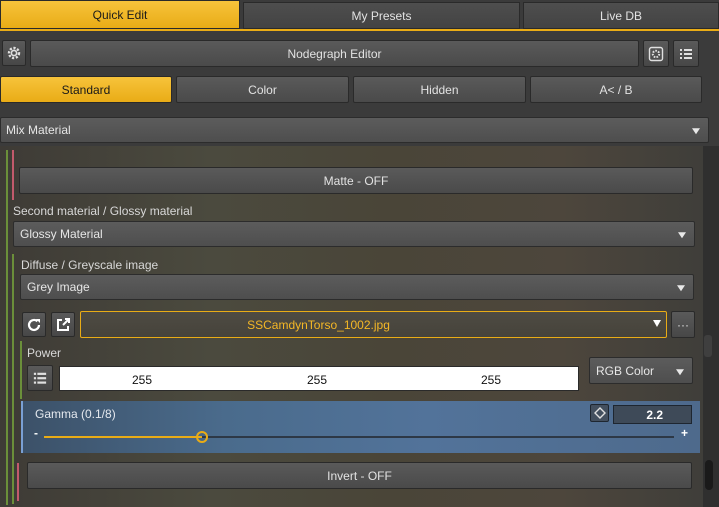  I want to click on power-label: Power, so click(44, 353).